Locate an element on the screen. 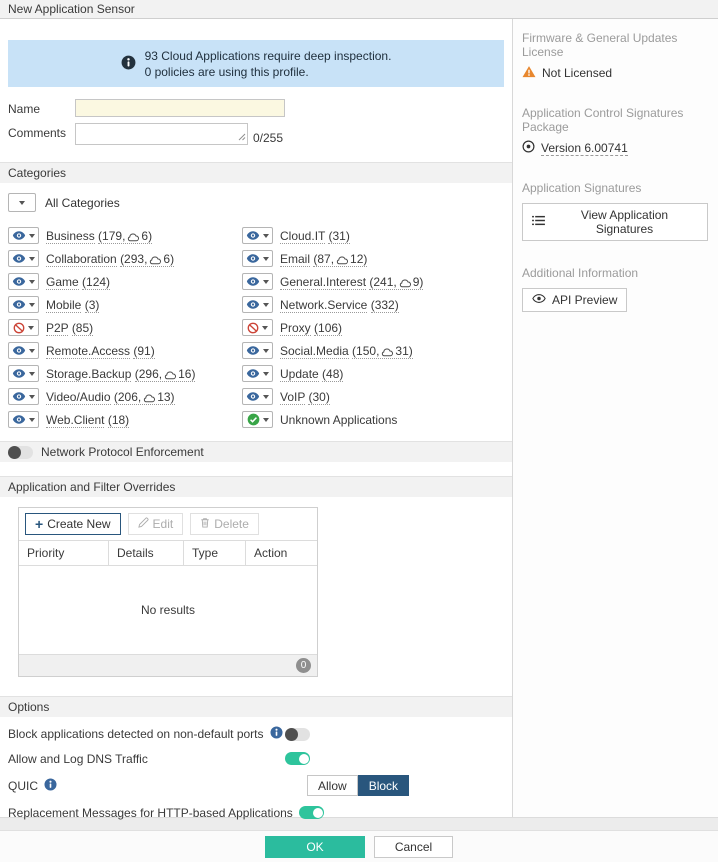  category-count: (91) is located at coordinates (144, 351).